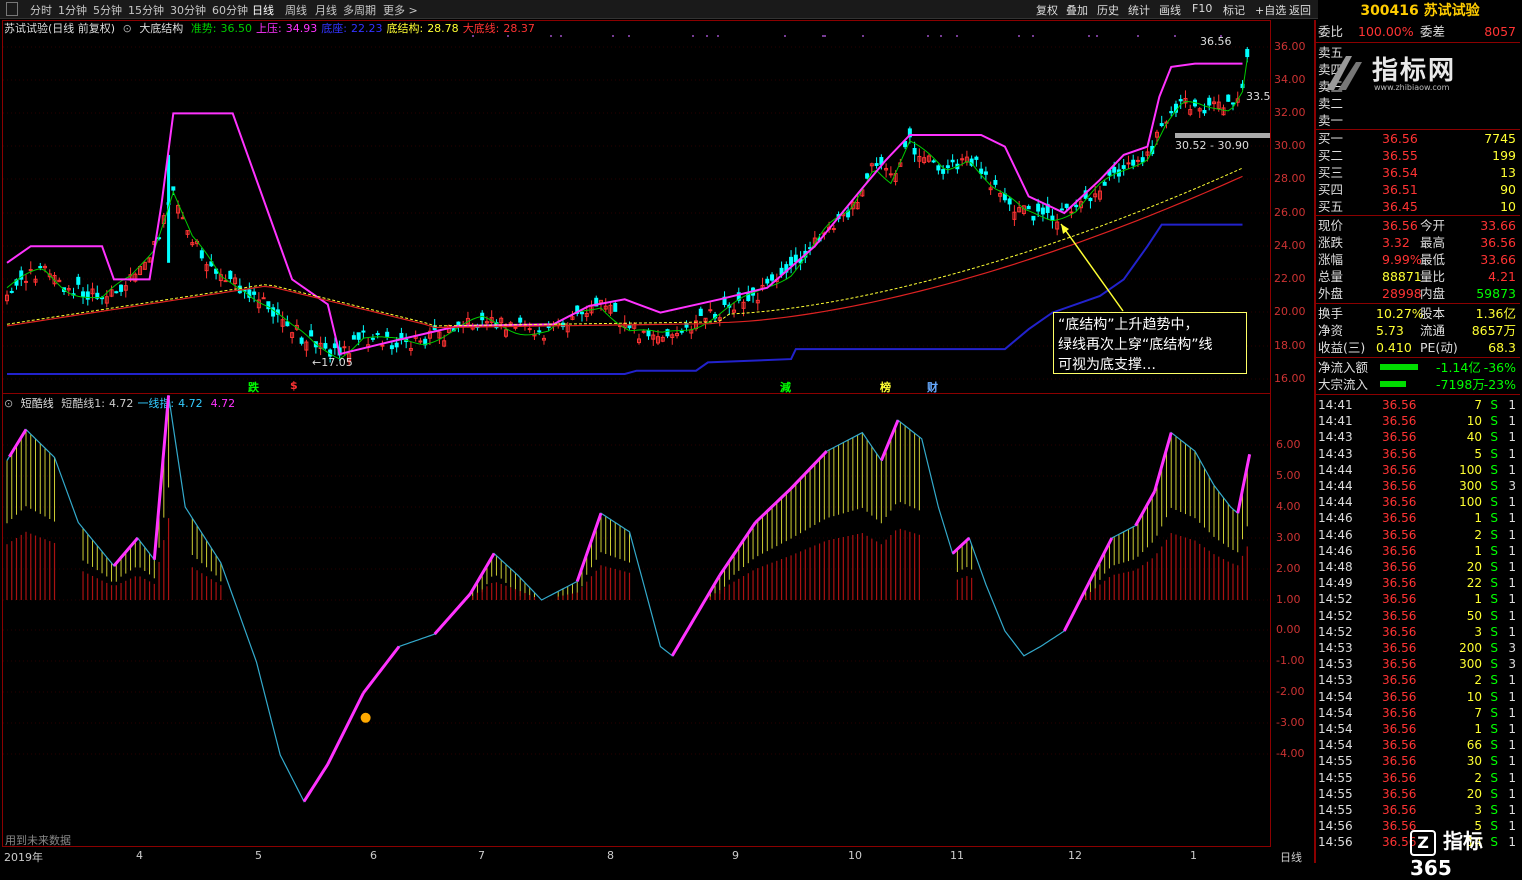 The width and height of the screenshot is (1522, 880). What do you see at coordinates (735, 855) in the screenshot?
I see `date-tick-6: 9` at bounding box center [735, 855].